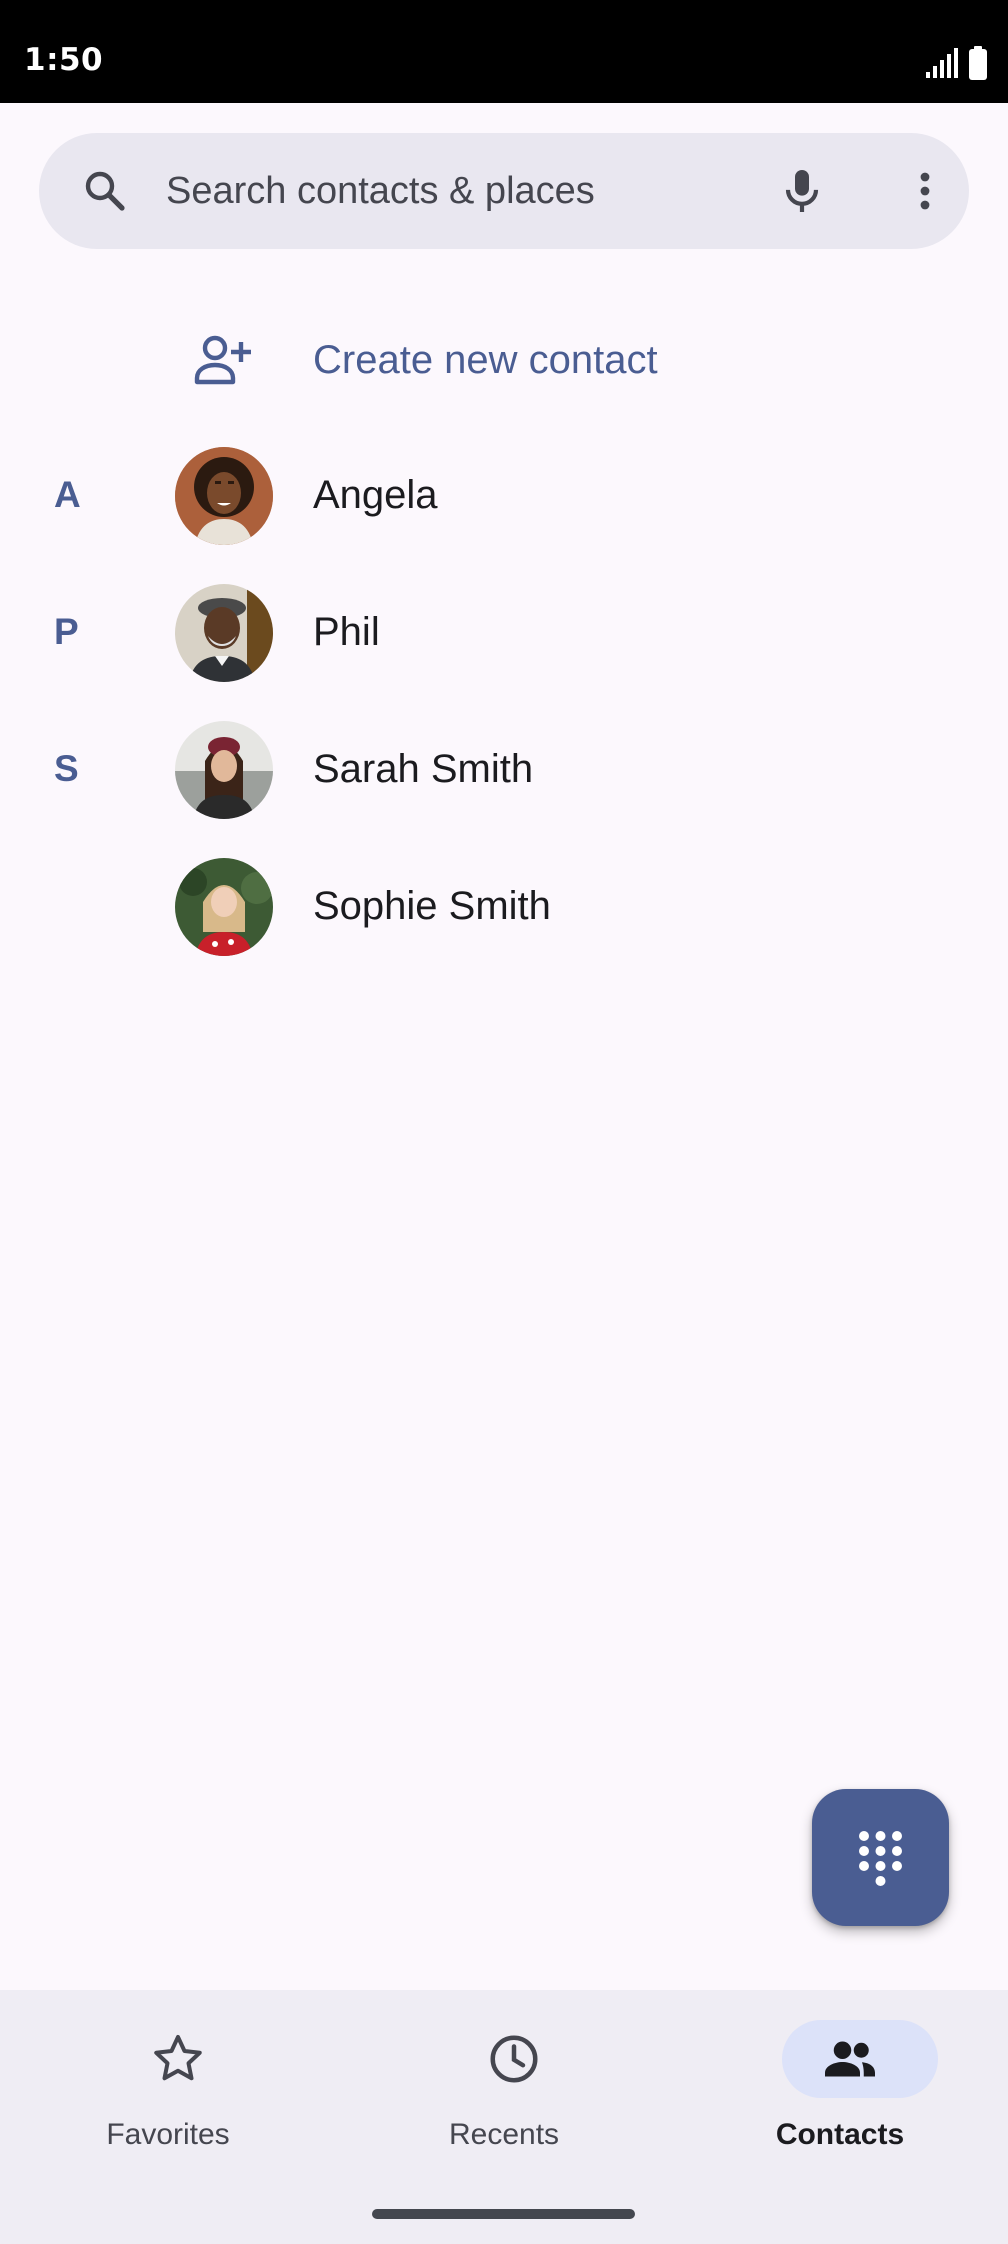 The height and width of the screenshot is (2244, 1008). What do you see at coordinates (840, 2134) in the screenshot?
I see `nav-label: Contacts` at bounding box center [840, 2134].